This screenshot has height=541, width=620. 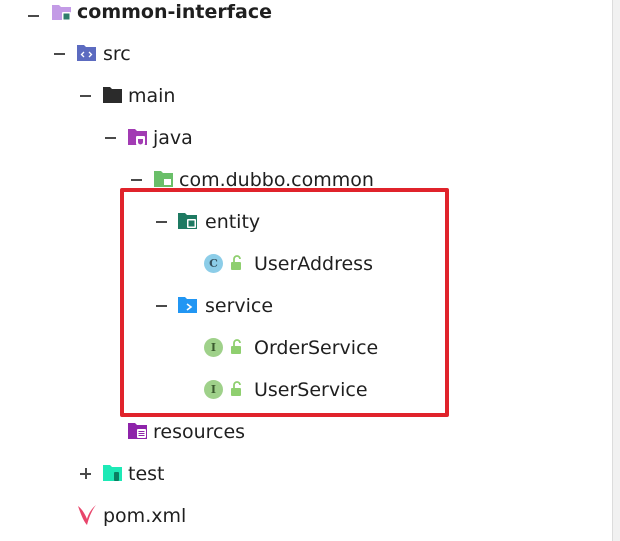 I want to click on tree-row-src: src, so click(x=306, y=54).